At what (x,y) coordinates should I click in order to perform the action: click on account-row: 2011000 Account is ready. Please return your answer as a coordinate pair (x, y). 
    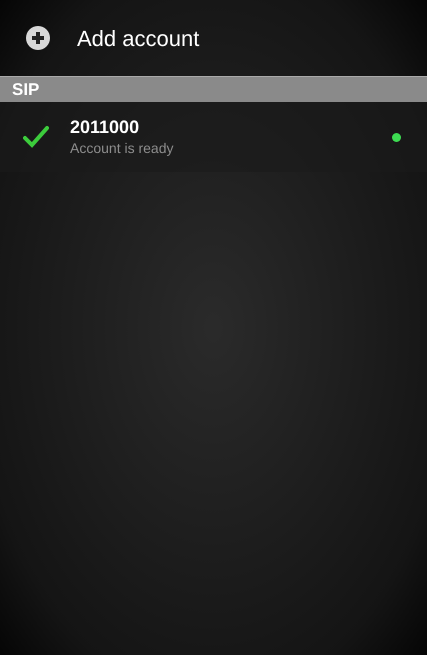
    Looking at the image, I should click on (213, 137).